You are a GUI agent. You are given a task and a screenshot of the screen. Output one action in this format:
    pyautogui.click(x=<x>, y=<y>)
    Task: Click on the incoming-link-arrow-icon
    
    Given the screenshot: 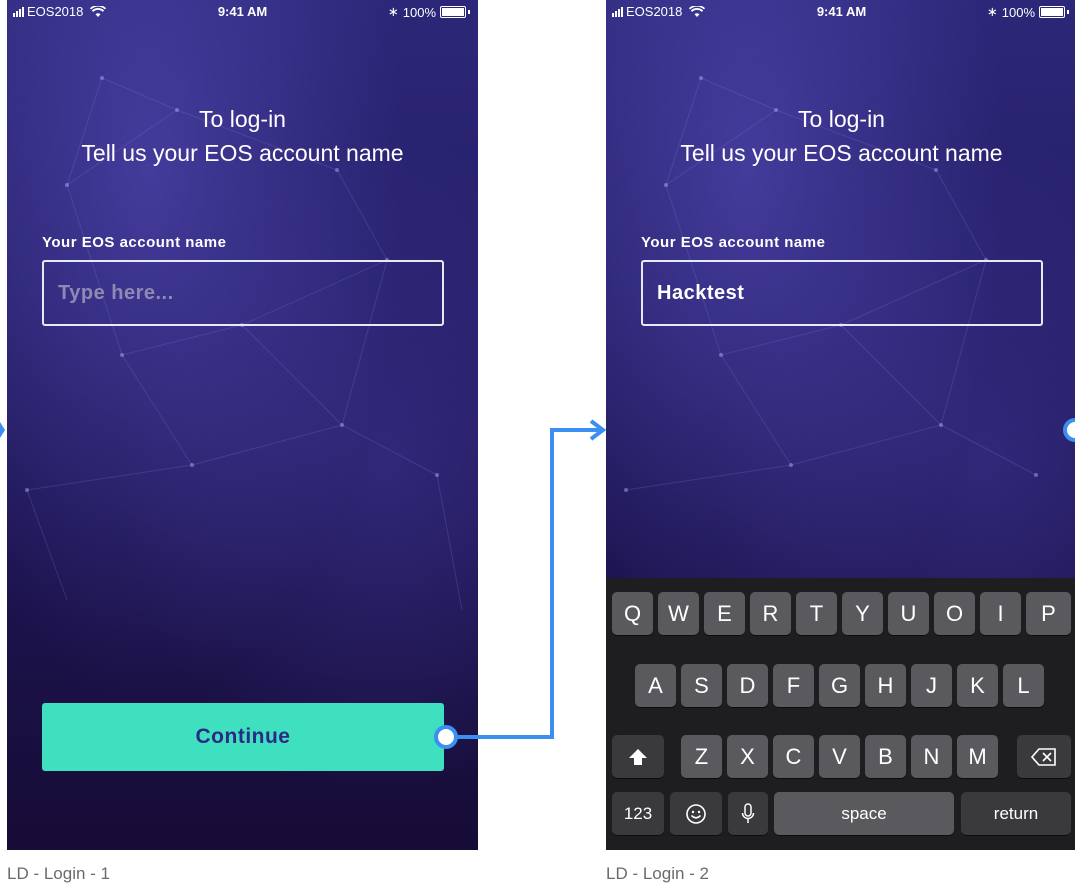 What is the action you would take?
    pyautogui.click(x=2, y=430)
    